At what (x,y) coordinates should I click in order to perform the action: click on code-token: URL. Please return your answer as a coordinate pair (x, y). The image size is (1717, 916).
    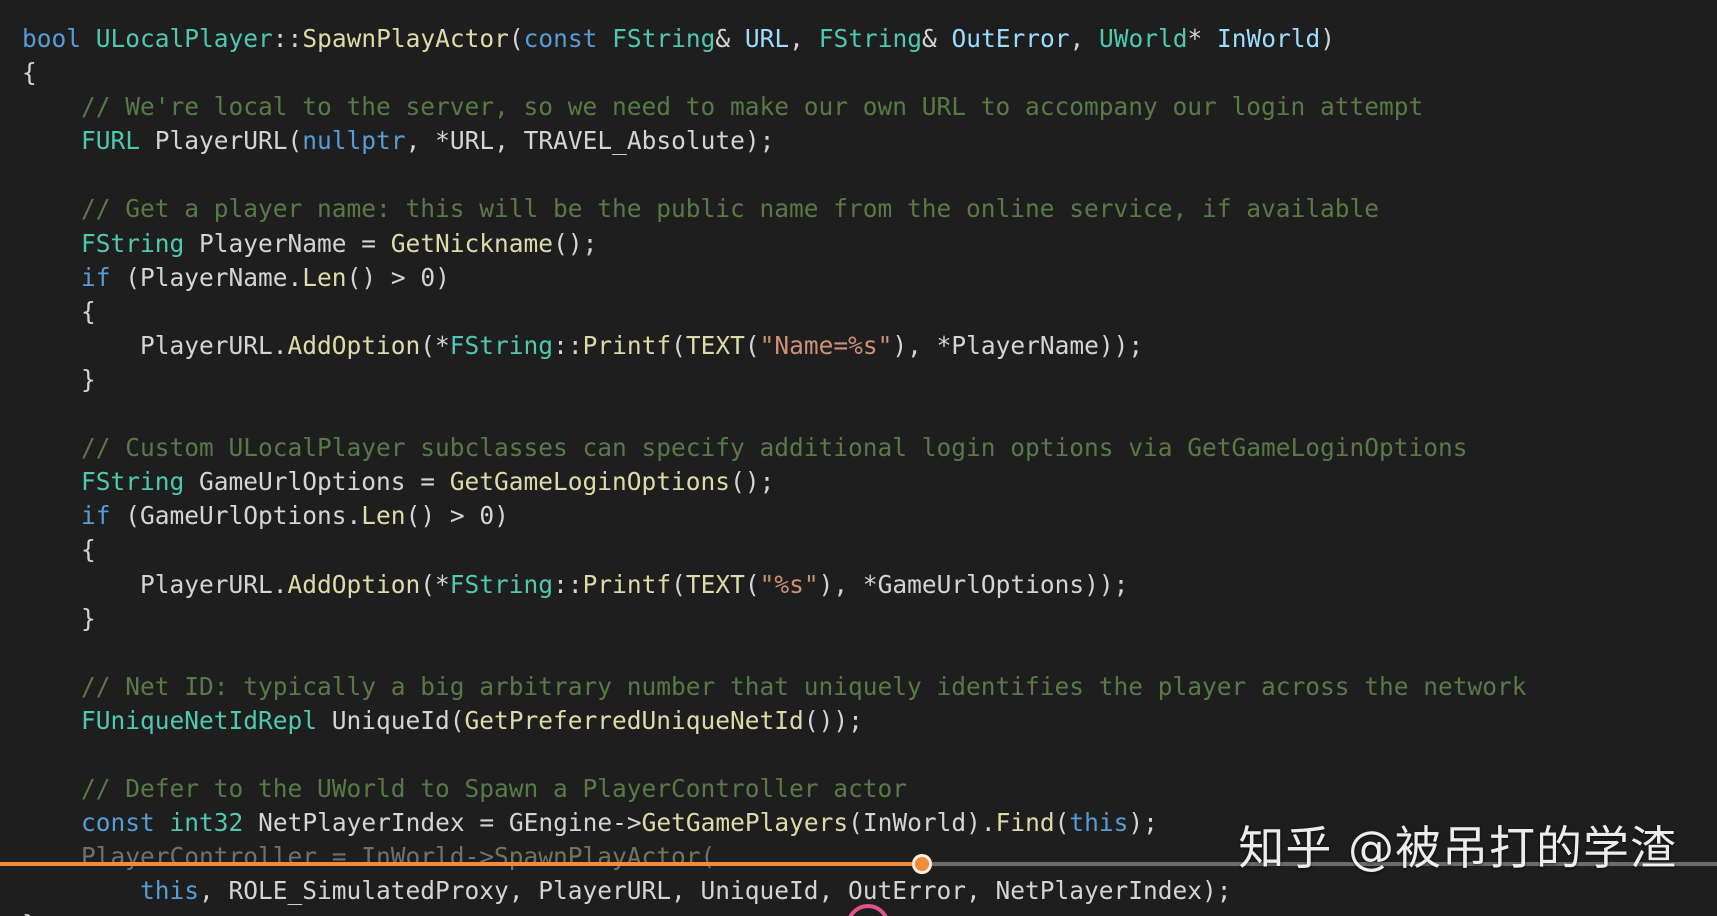
    Looking at the image, I should click on (767, 38).